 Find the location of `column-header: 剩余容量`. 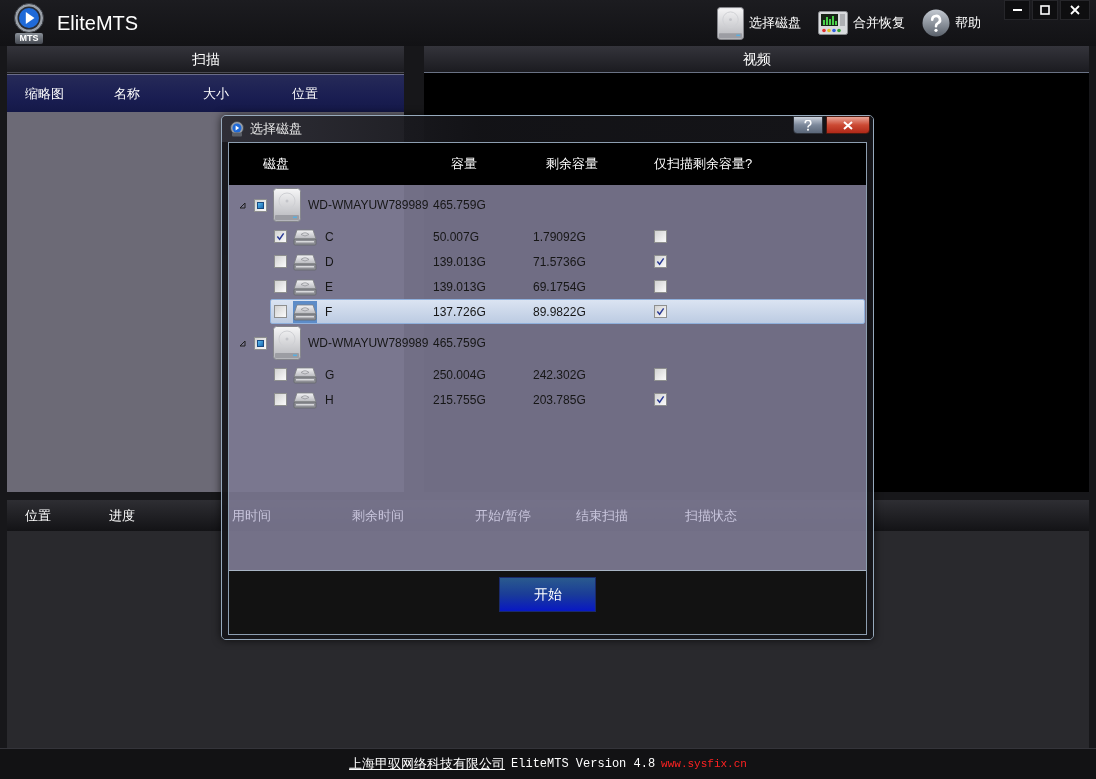

column-header: 剩余容量 is located at coordinates (572, 164).